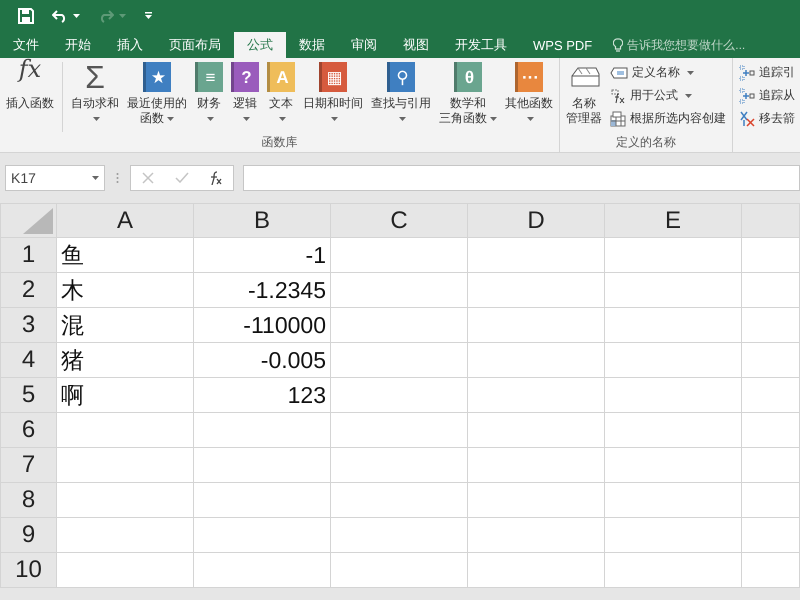  I want to click on row-header: 6, so click(28, 430).